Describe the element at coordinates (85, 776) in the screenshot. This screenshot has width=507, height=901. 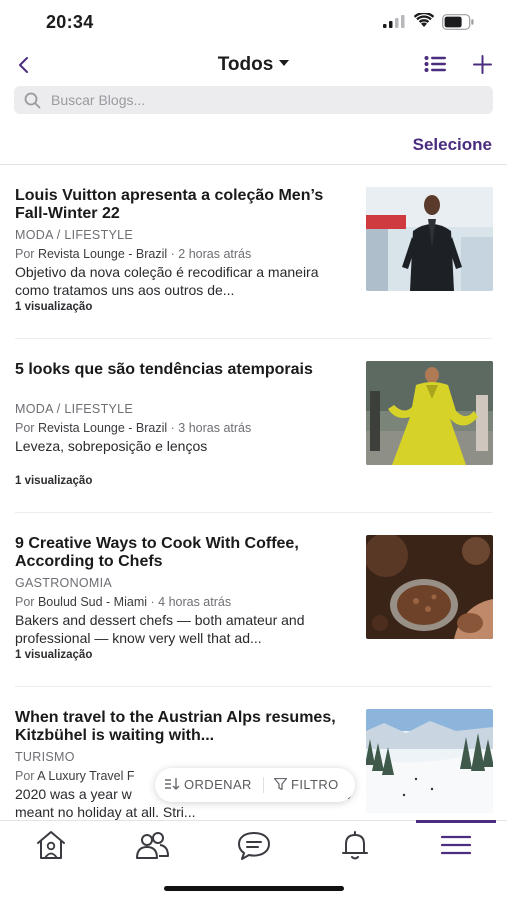
I see `article-source: A Luxury Travel F` at that location.